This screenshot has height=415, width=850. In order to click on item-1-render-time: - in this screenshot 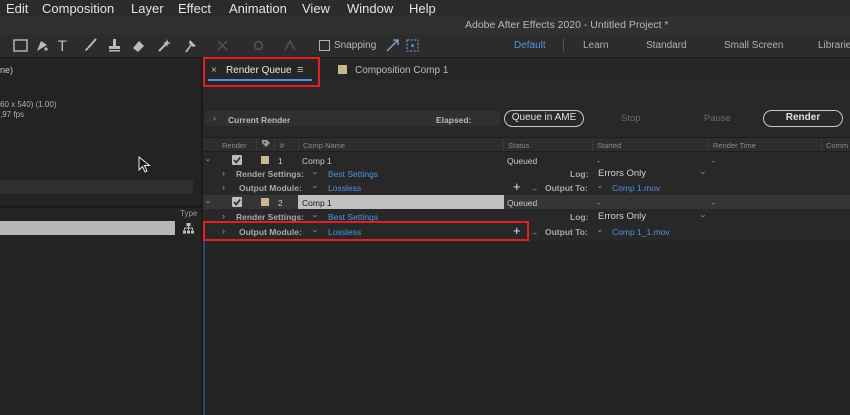, I will do `click(713, 161)`.